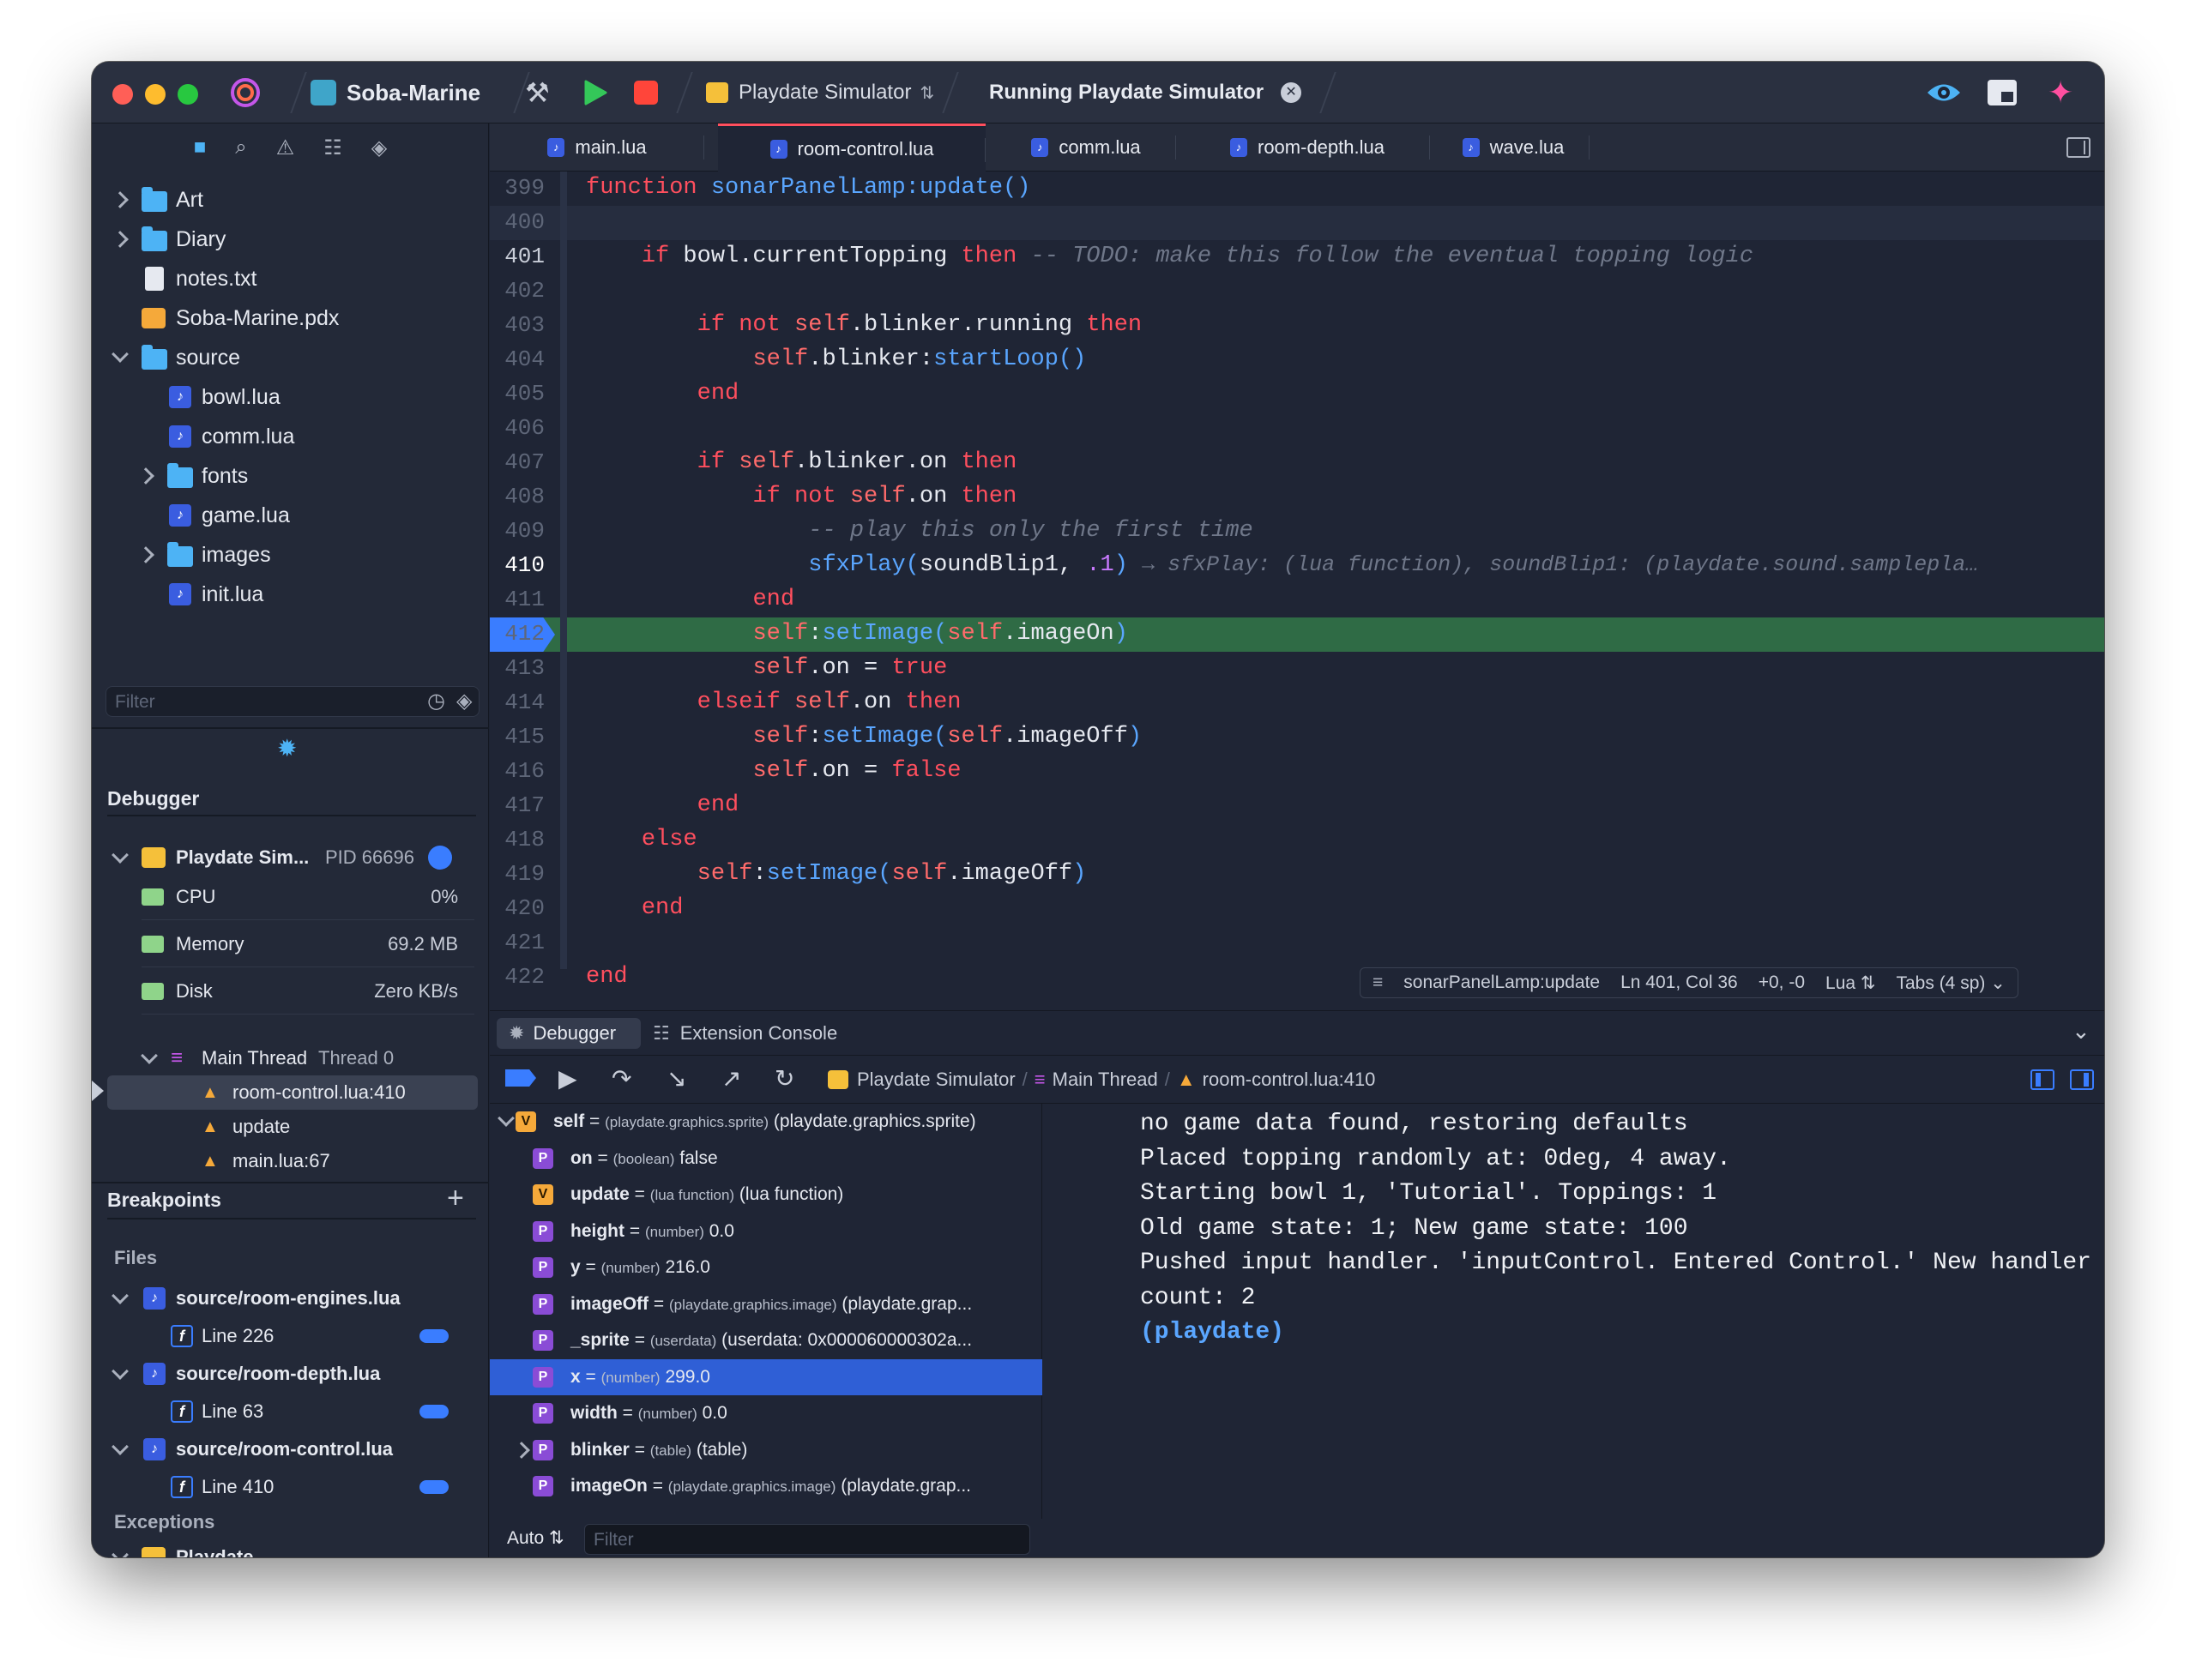 Image resolution: width=2196 pixels, height=1680 pixels. What do you see at coordinates (291, 515) in the screenshot?
I see `file-tree-item: ♪ game.lua` at bounding box center [291, 515].